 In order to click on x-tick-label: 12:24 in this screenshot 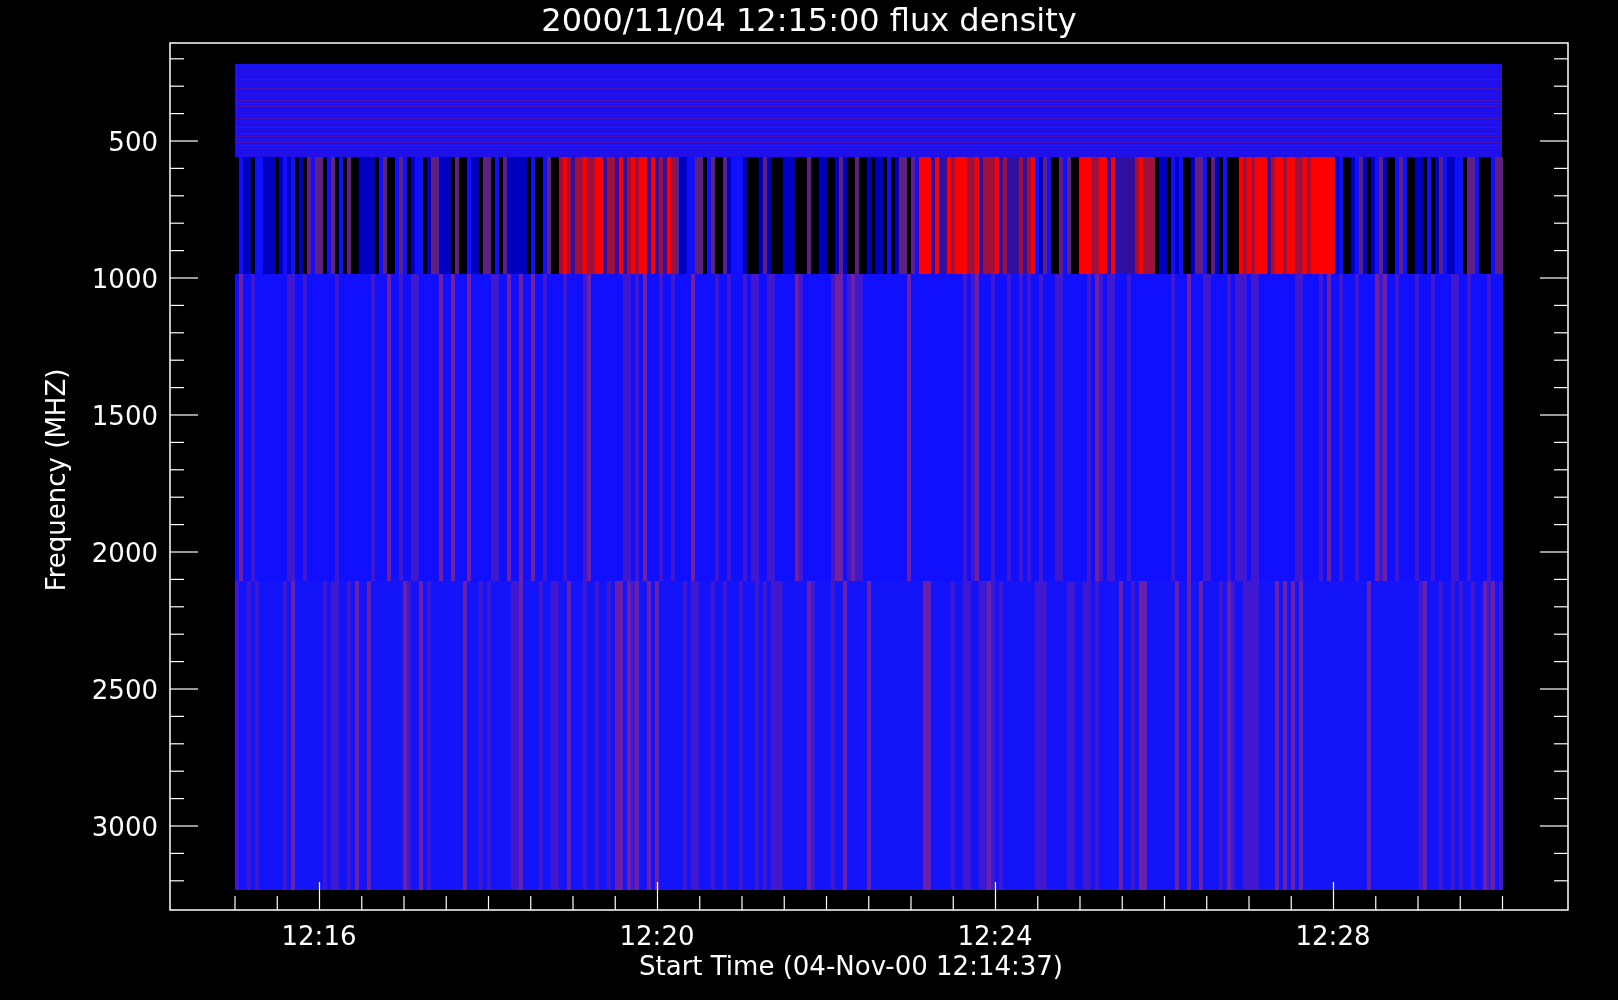, I will do `click(995, 936)`.